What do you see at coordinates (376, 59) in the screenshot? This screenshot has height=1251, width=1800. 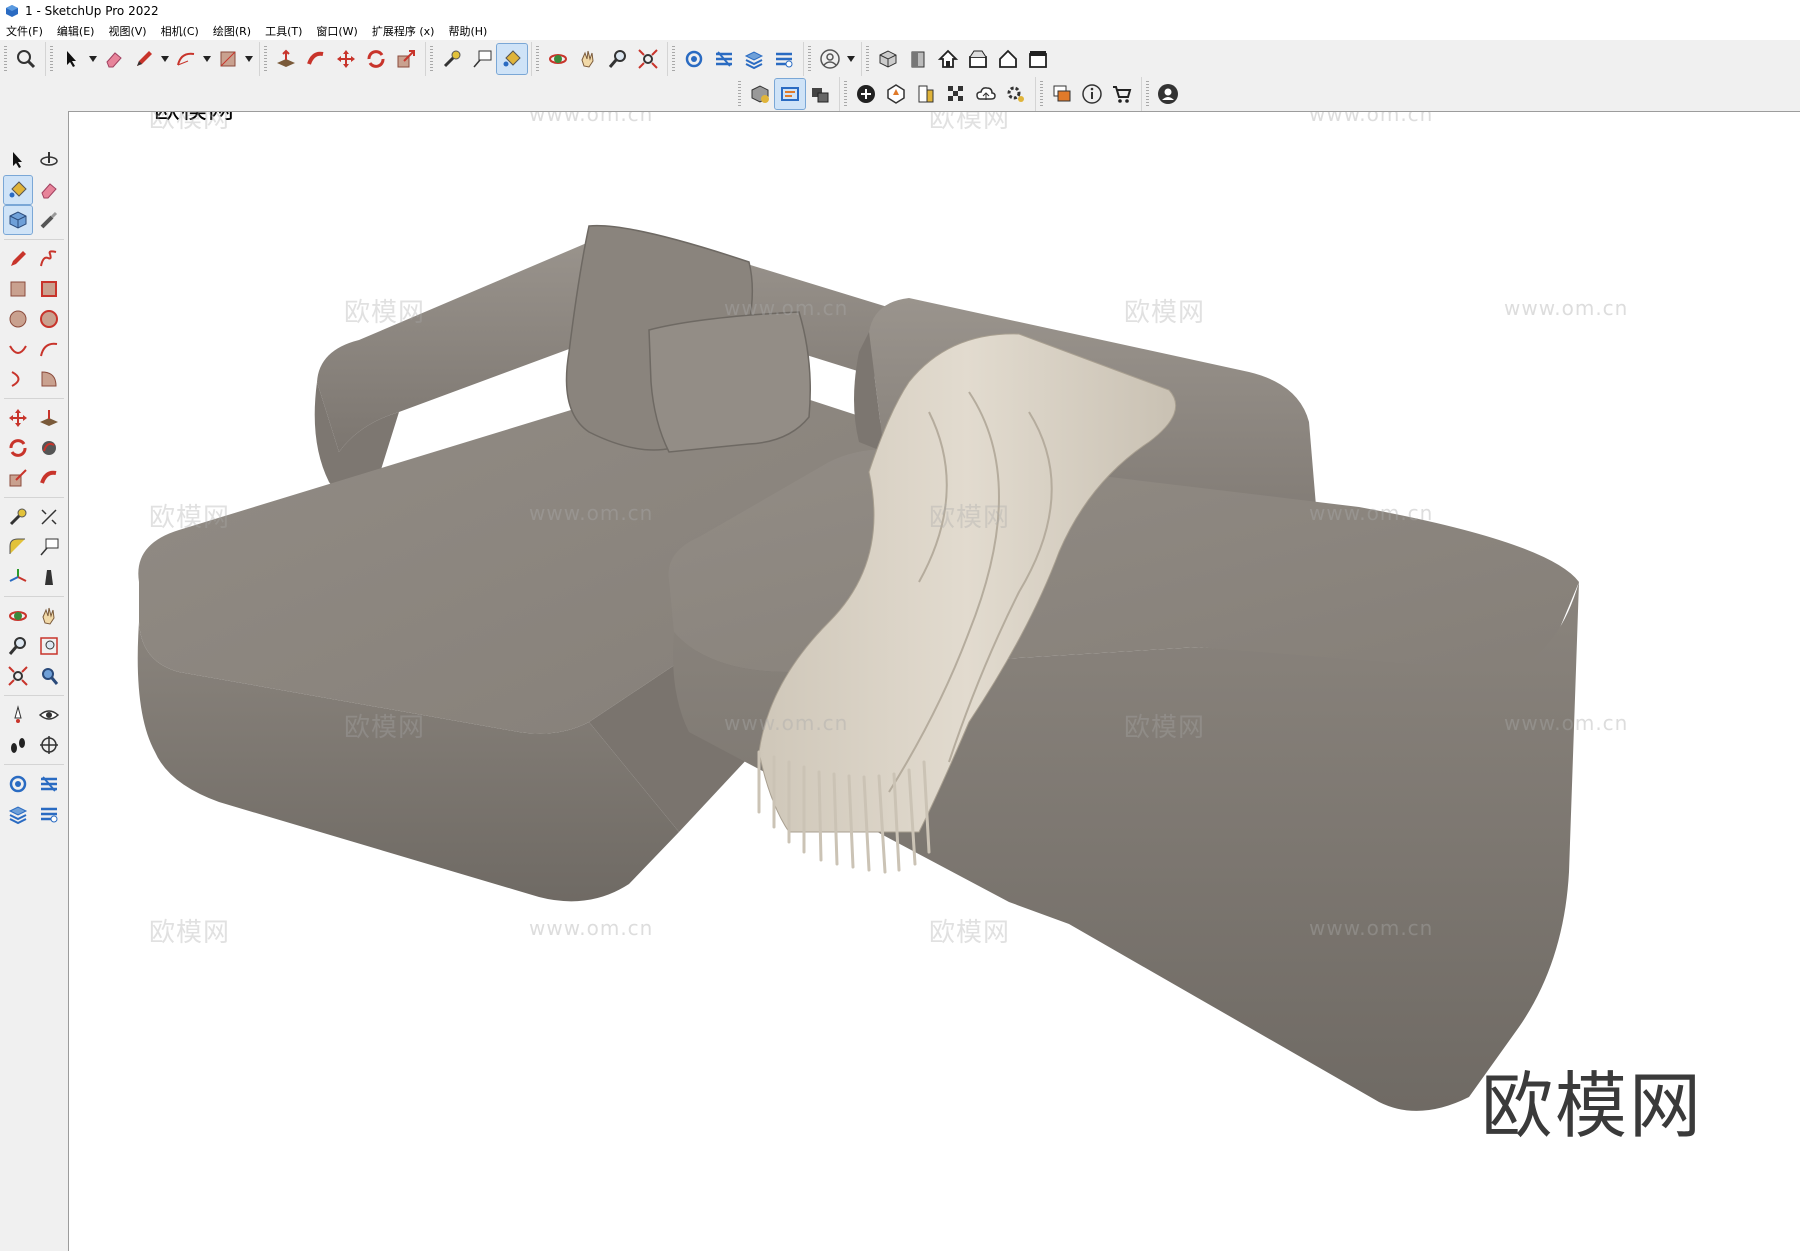 I see `rotate-tool-button` at bounding box center [376, 59].